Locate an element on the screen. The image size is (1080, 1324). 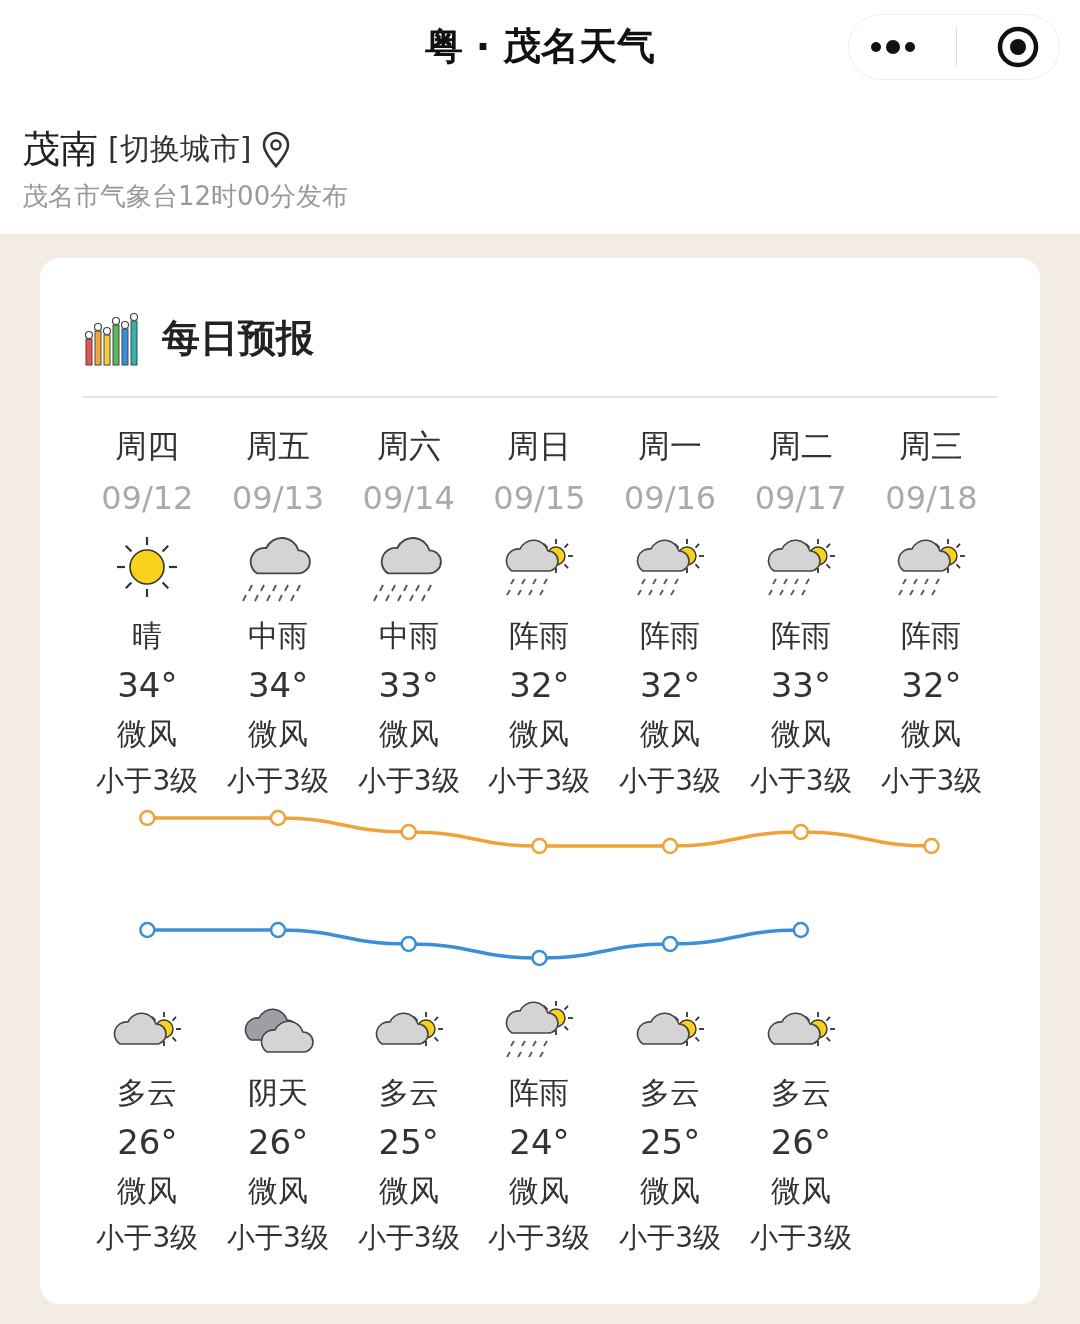
date-label: 09/15 is located at coordinates (539, 498).